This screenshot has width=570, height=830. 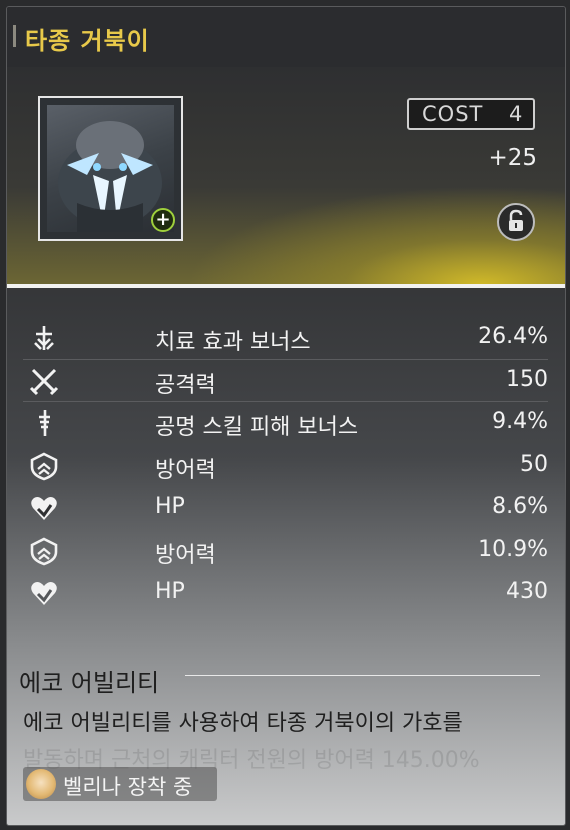 I want to click on stat-value: 8.6%, so click(x=520, y=506).